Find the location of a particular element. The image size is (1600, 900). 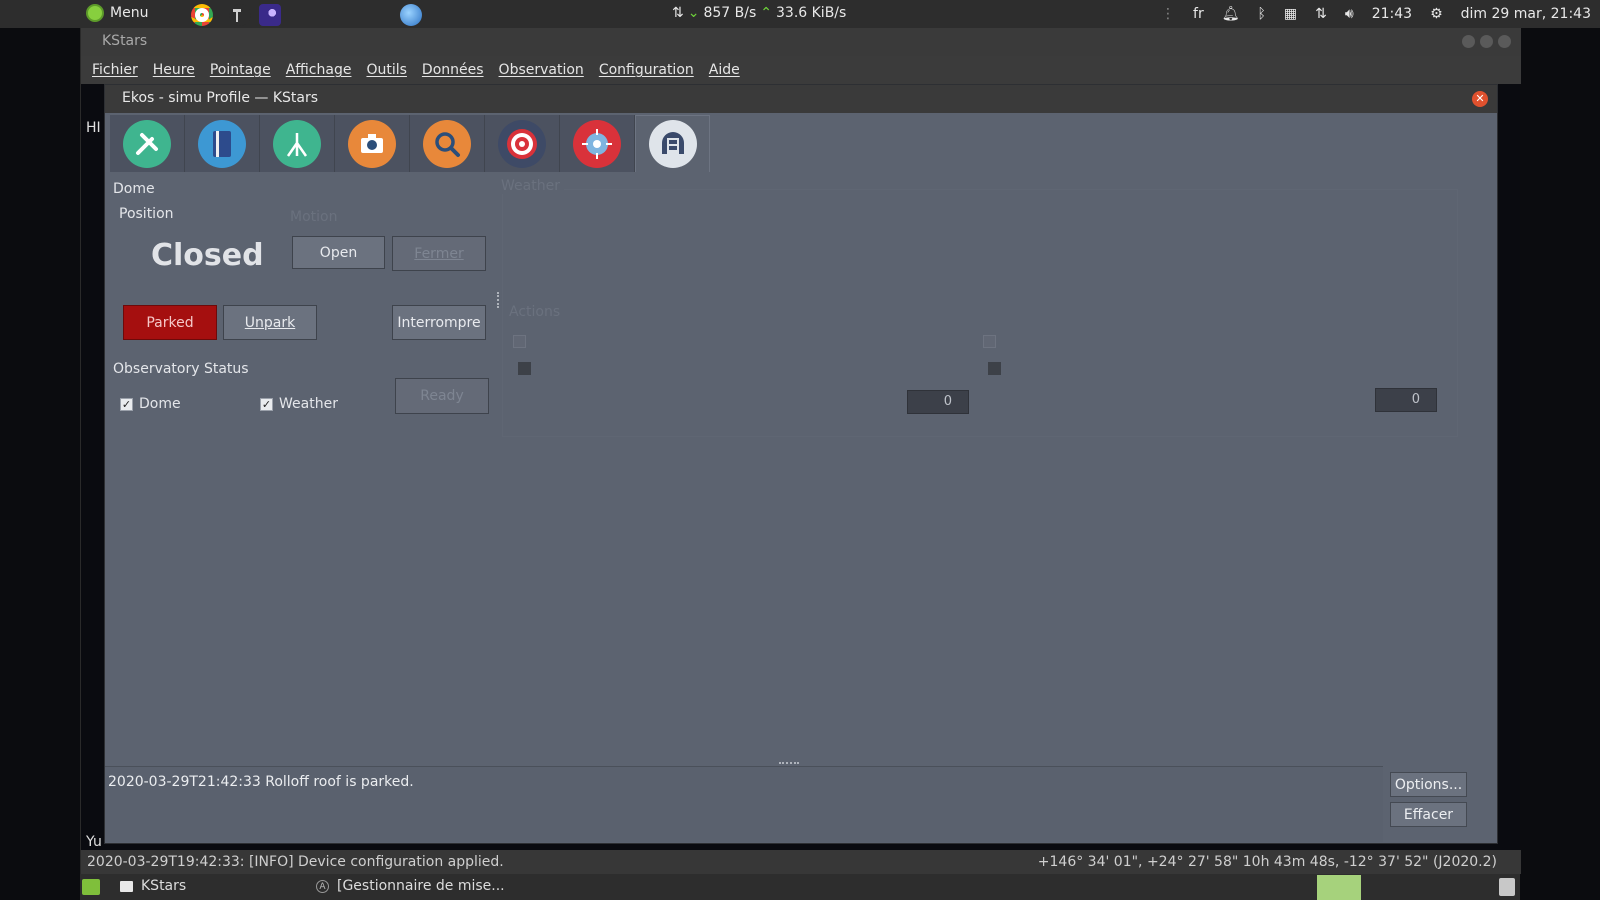

magnifier-icon is located at coordinates (447, 143).